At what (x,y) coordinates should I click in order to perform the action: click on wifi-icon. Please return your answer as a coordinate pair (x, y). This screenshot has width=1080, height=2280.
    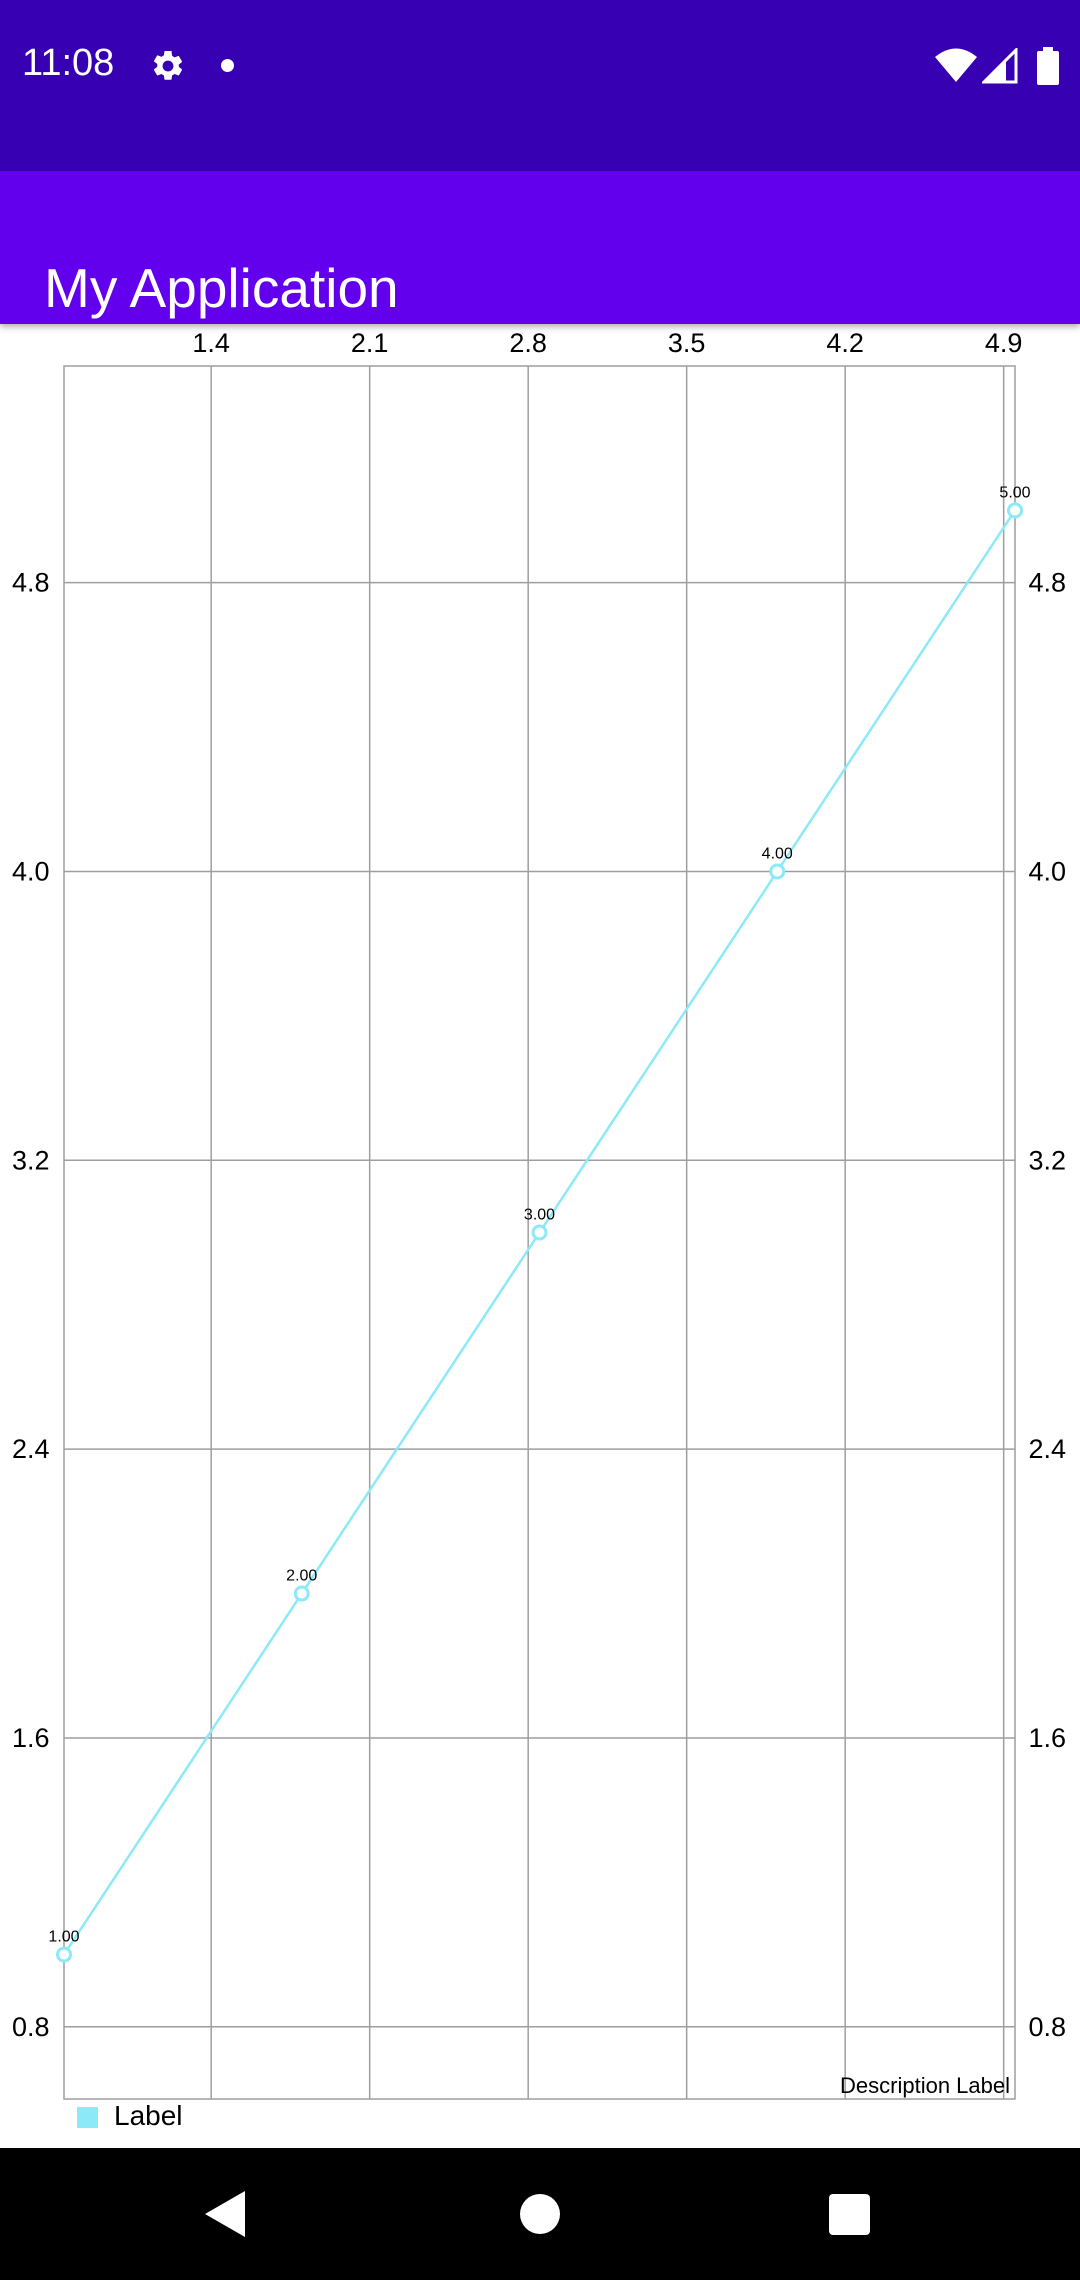
    Looking at the image, I should click on (956, 65).